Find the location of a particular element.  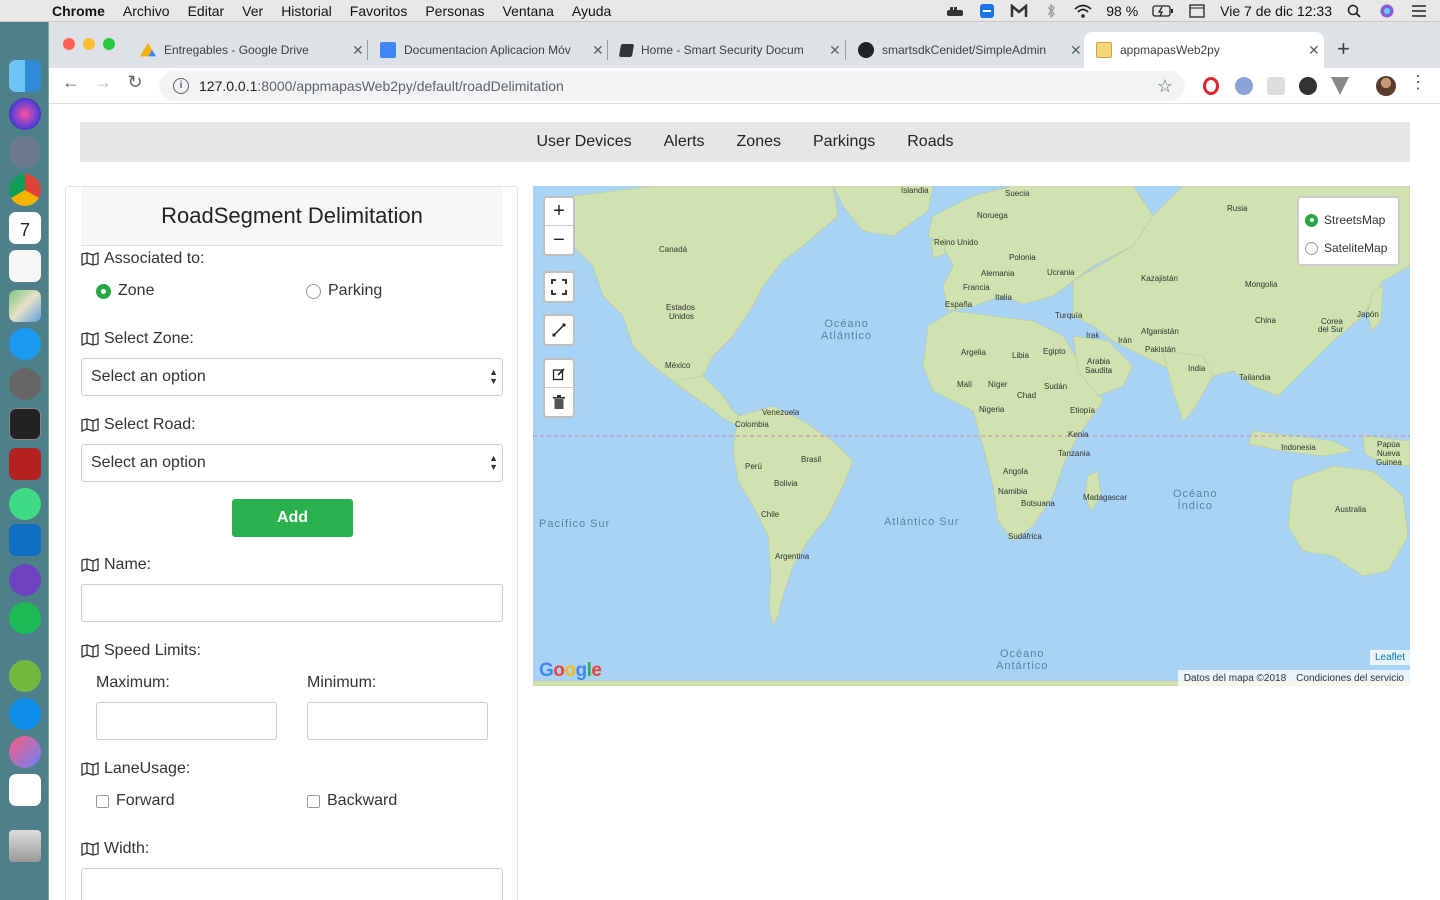

menu-editar: Editar is located at coordinates (206, 11).